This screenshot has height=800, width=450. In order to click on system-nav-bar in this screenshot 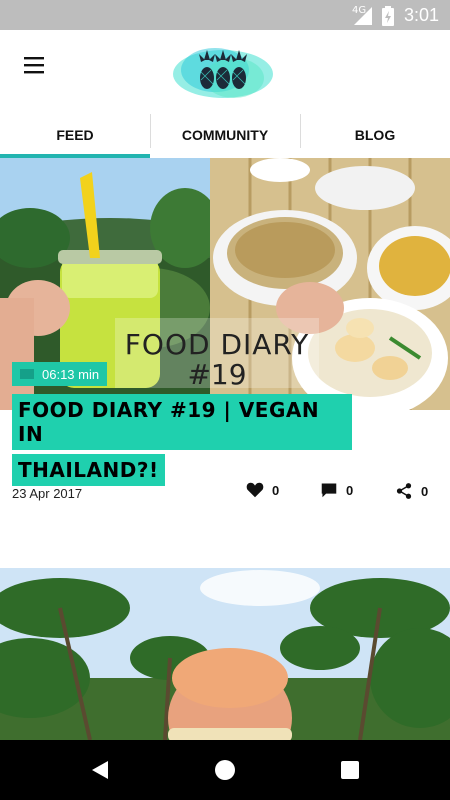, I will do `click(225, 770)`.